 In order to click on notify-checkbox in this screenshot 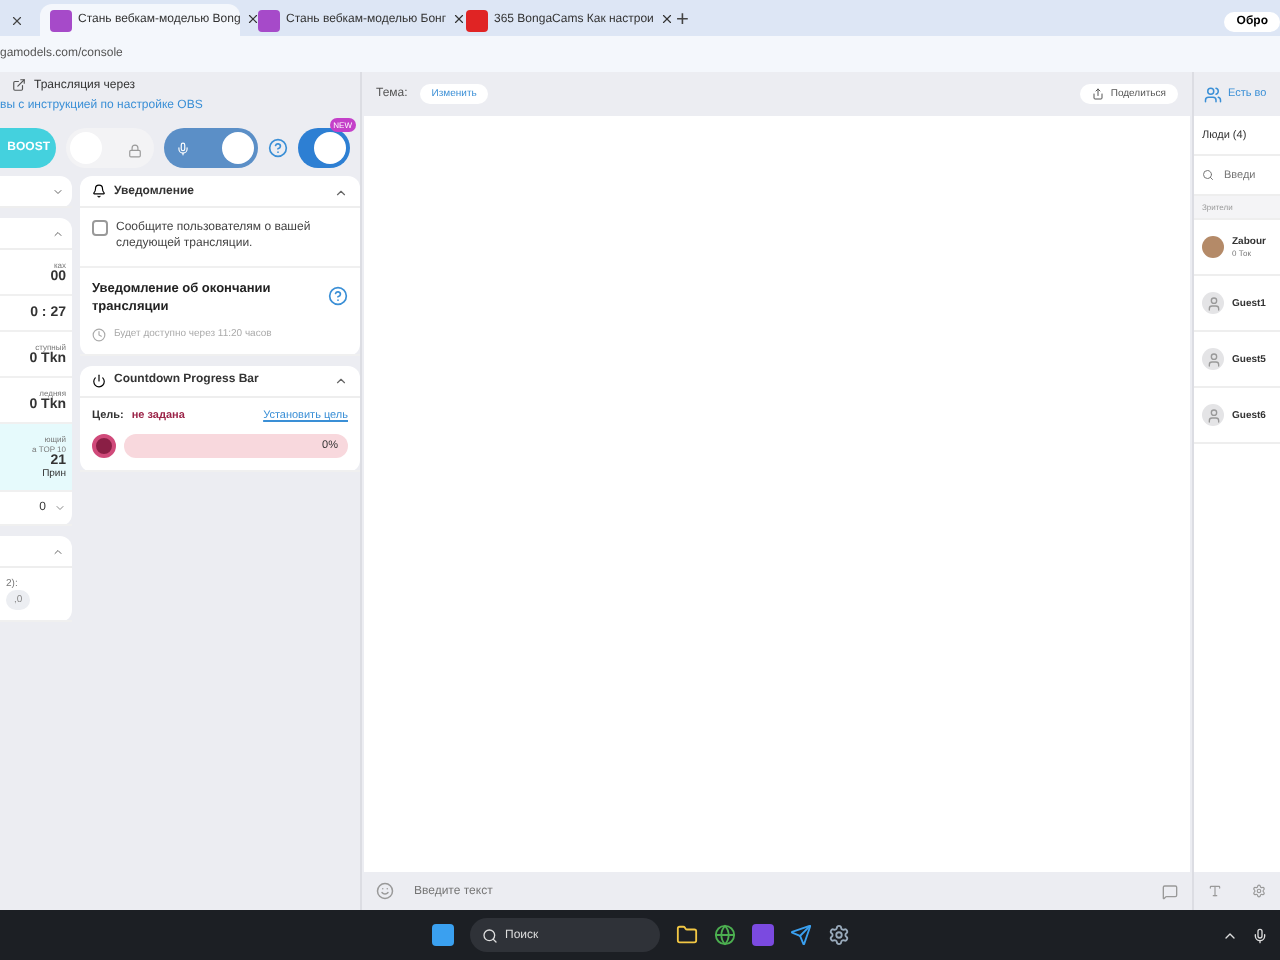, I will do `click(100, 228)`.